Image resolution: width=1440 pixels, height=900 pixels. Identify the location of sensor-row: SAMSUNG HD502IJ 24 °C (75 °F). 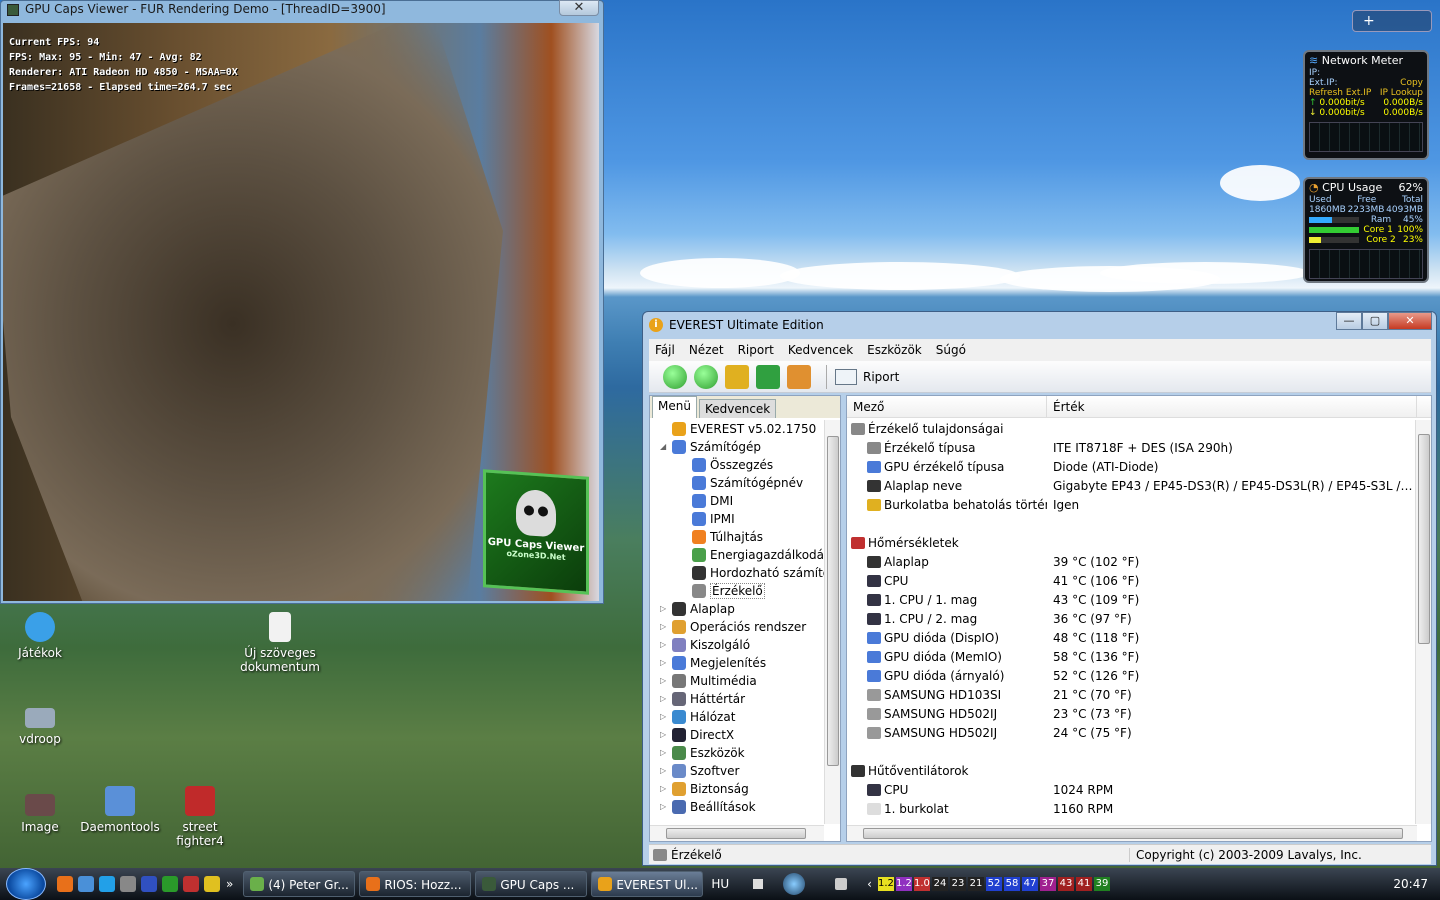
(1132, 733).